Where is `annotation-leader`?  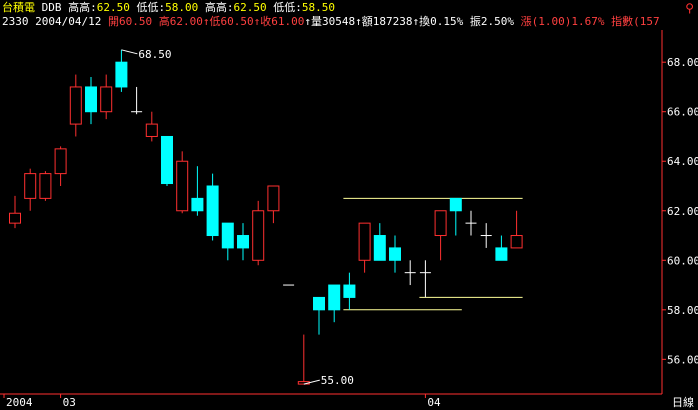 annotation-leader is located at coordinates (129, 52).